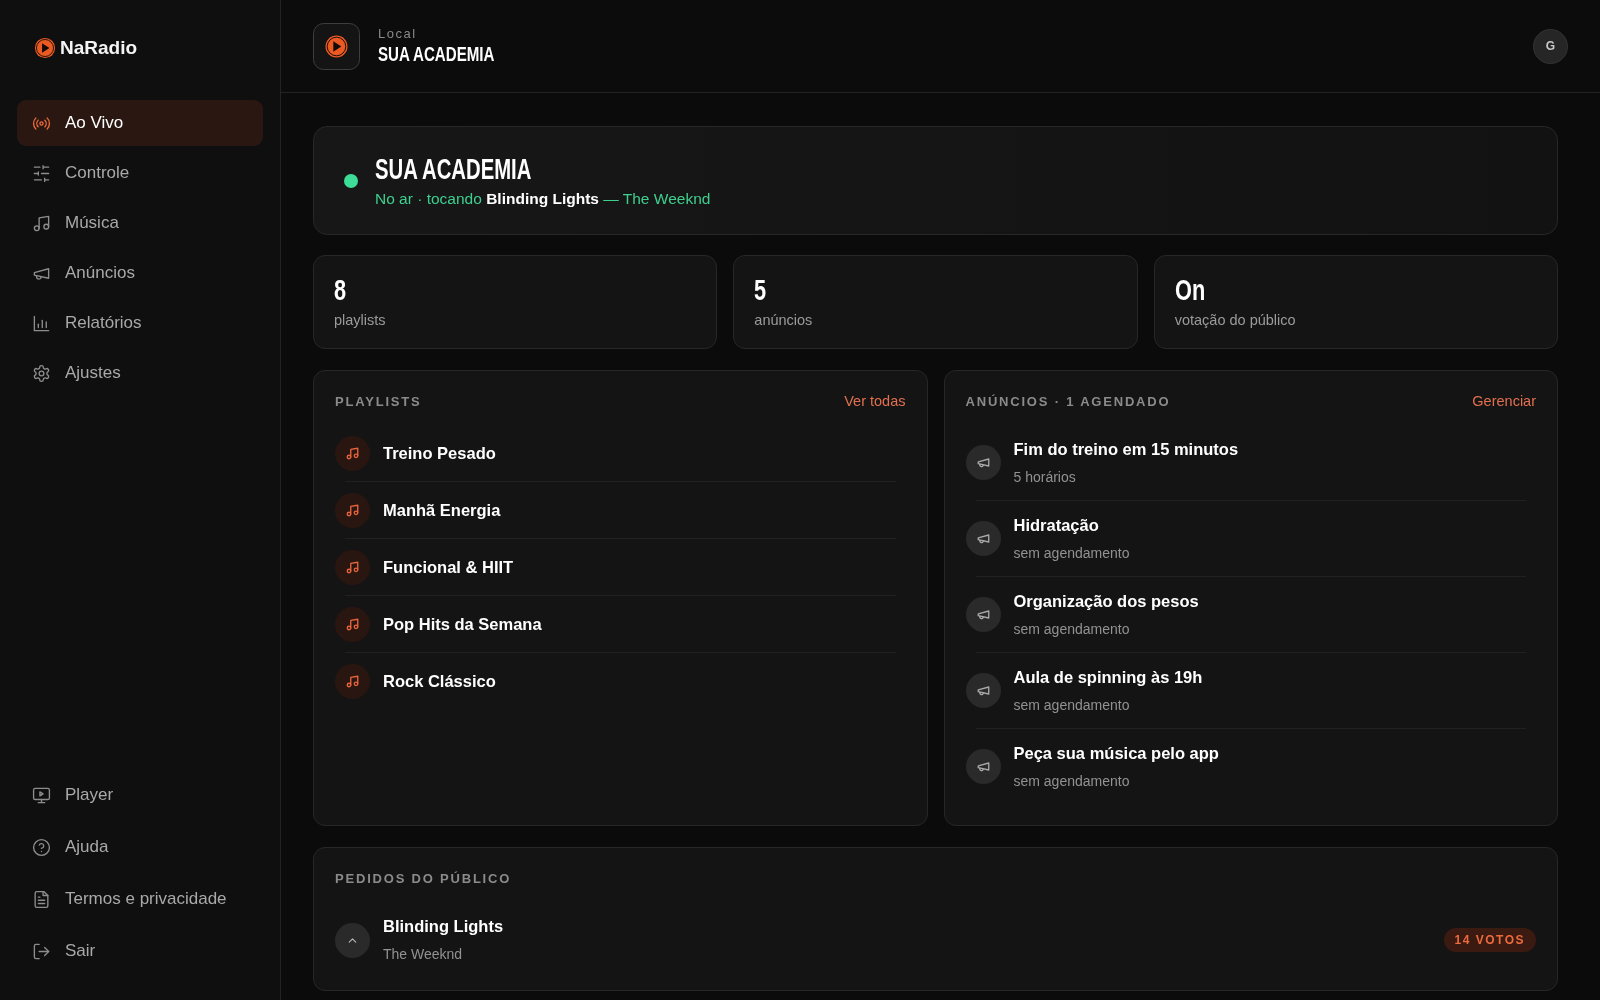 The image size is (1600, 1000). I want to click on user-avatar: G, so click(1550, 46).